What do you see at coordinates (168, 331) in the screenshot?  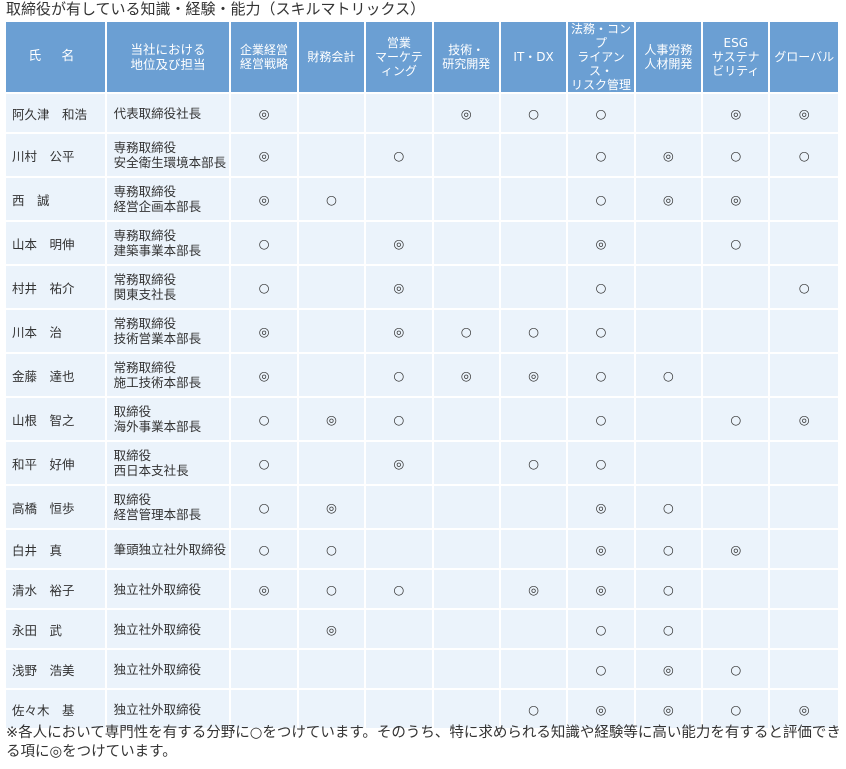 I see `director-position: 常務取締役 技術営業本部長` at bounding box center [168, 331].